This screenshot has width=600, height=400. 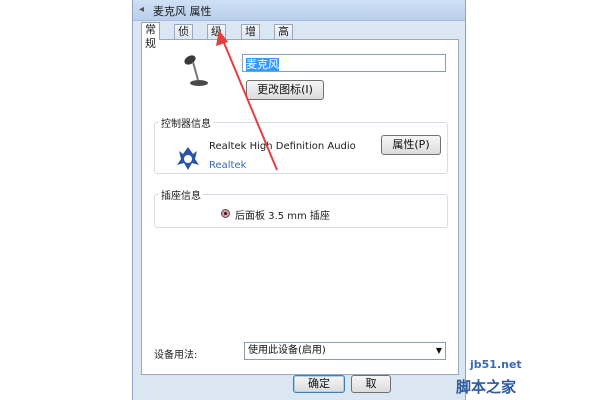 What do you see at coordinates (150, 36) in the screenshot?
I see `tab-general: 常规` at bounding box center [150, 36].